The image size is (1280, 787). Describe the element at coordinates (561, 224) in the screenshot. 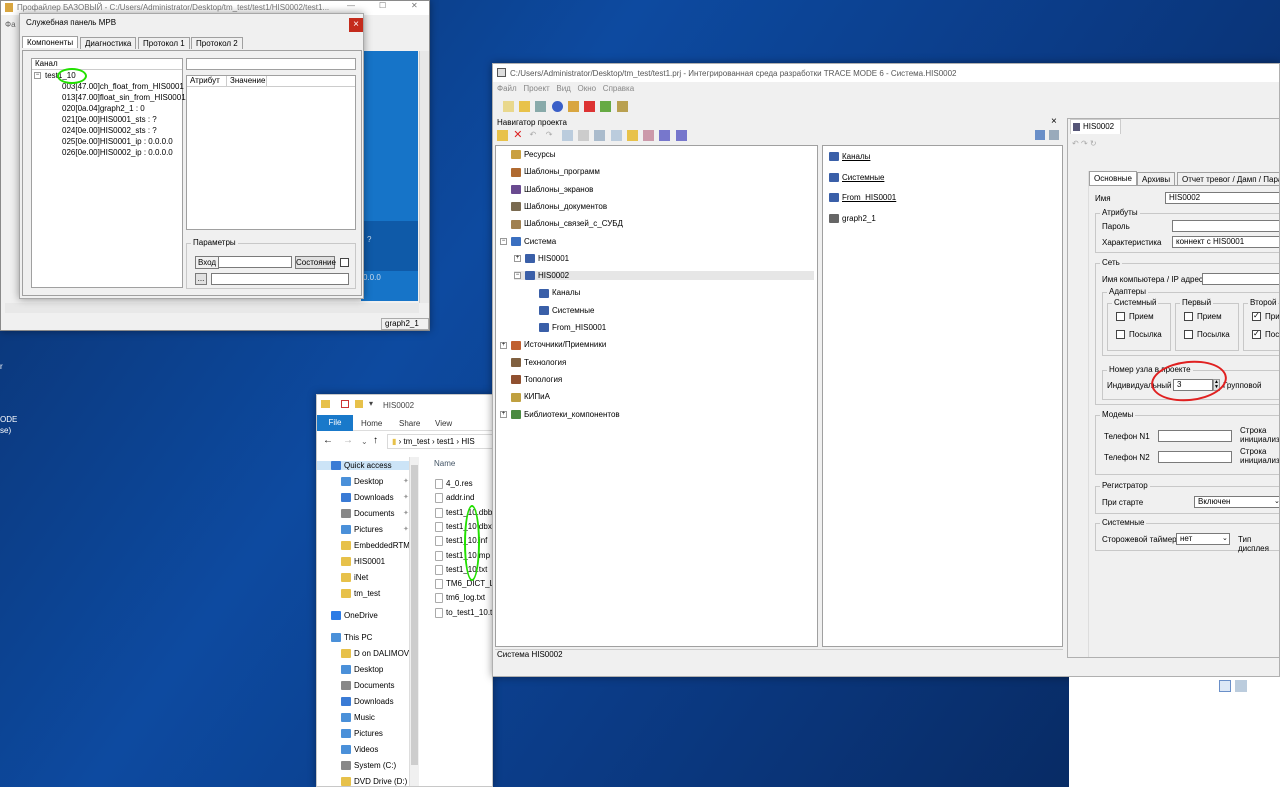

I see `tree-node: Шаблоны_связей_с_СУБД` at that location.